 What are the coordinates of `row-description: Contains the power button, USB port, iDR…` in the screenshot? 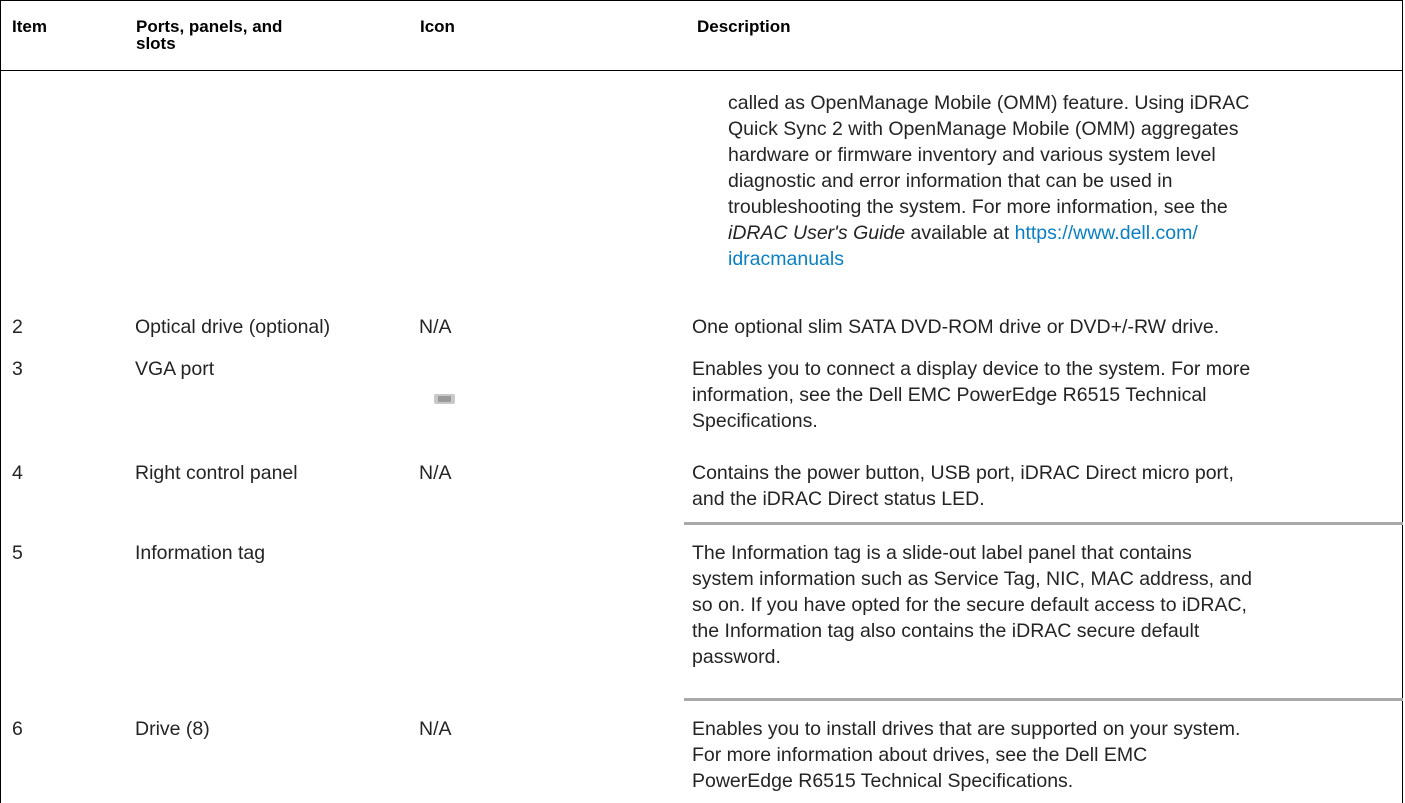 It's located at (963, 486).